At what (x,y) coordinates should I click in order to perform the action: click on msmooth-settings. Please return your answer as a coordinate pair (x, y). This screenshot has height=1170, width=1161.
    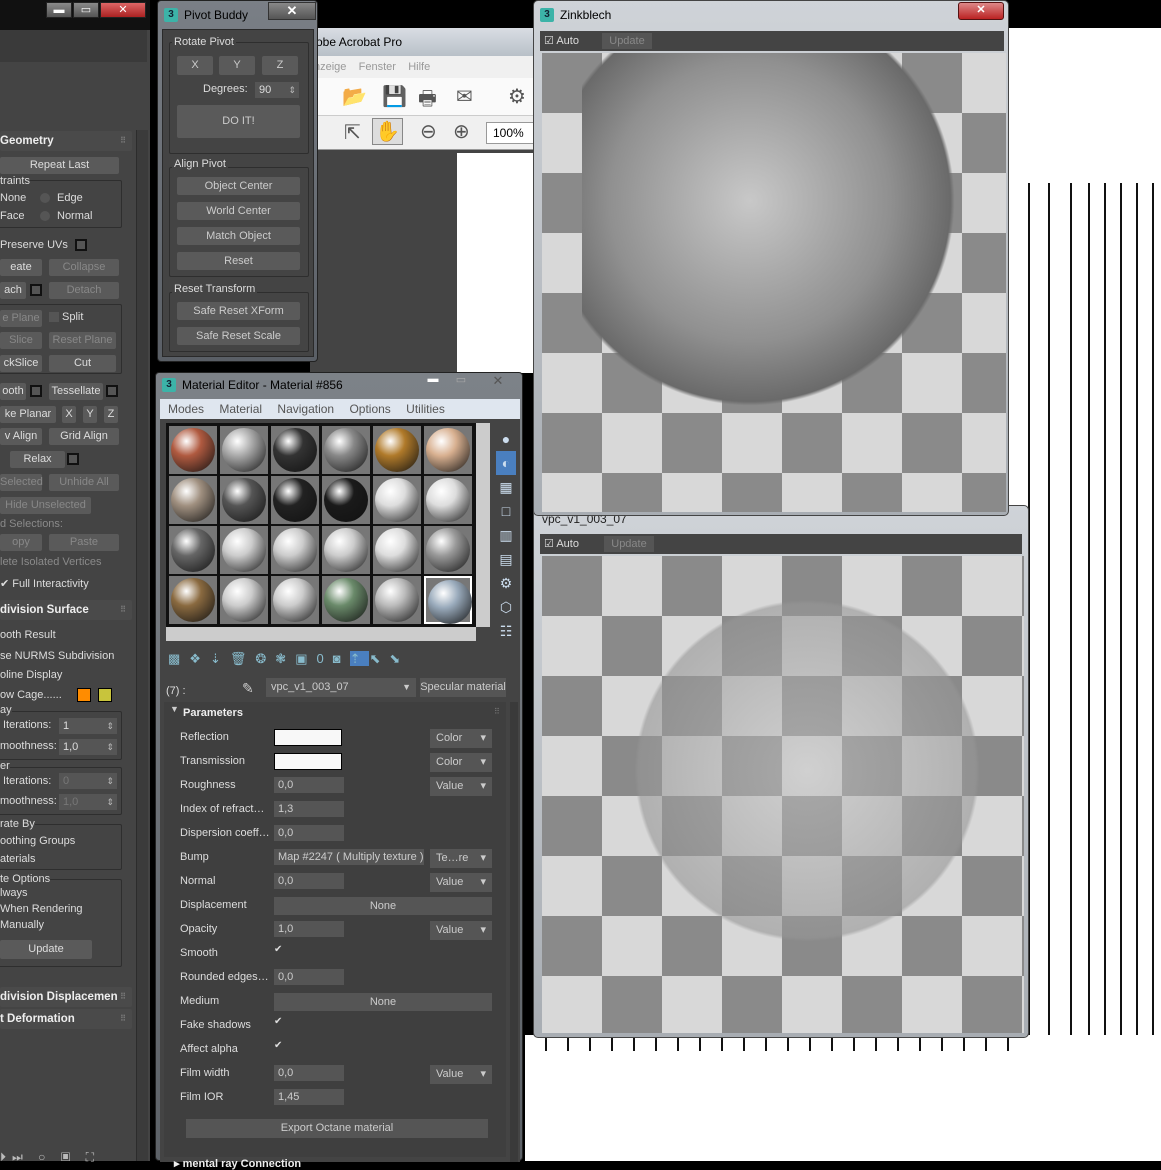
    Looking at the image, I should click on (36, 391).